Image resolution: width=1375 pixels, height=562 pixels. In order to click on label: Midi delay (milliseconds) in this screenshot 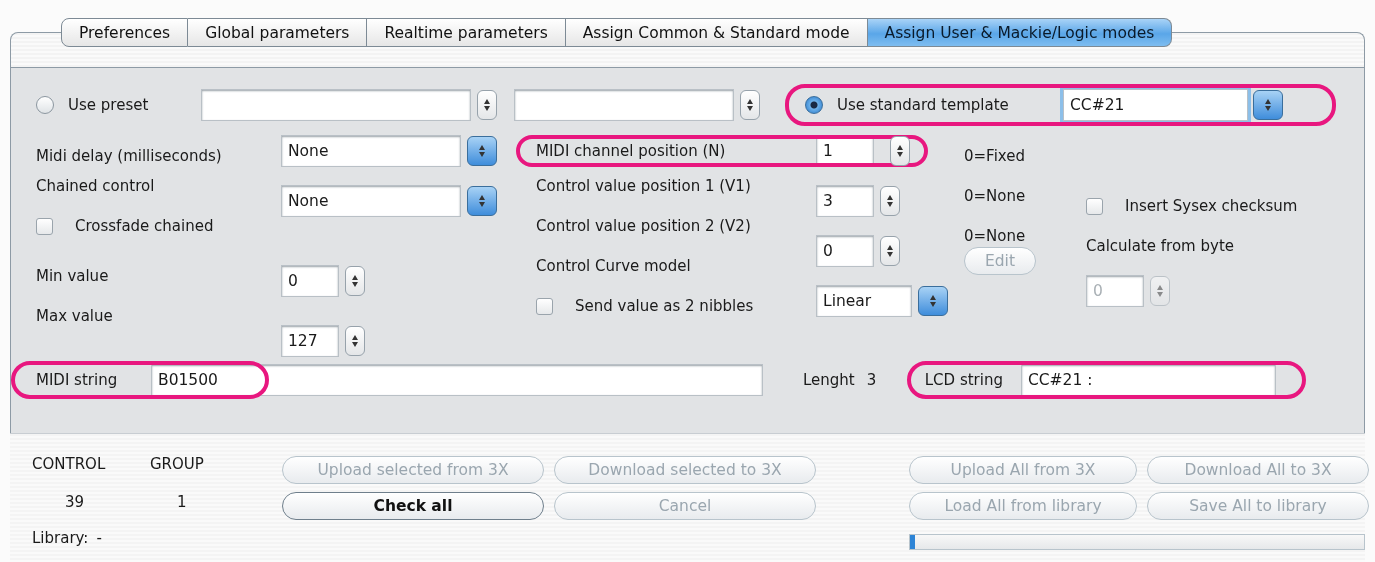, I will do `click(129, 156)`.